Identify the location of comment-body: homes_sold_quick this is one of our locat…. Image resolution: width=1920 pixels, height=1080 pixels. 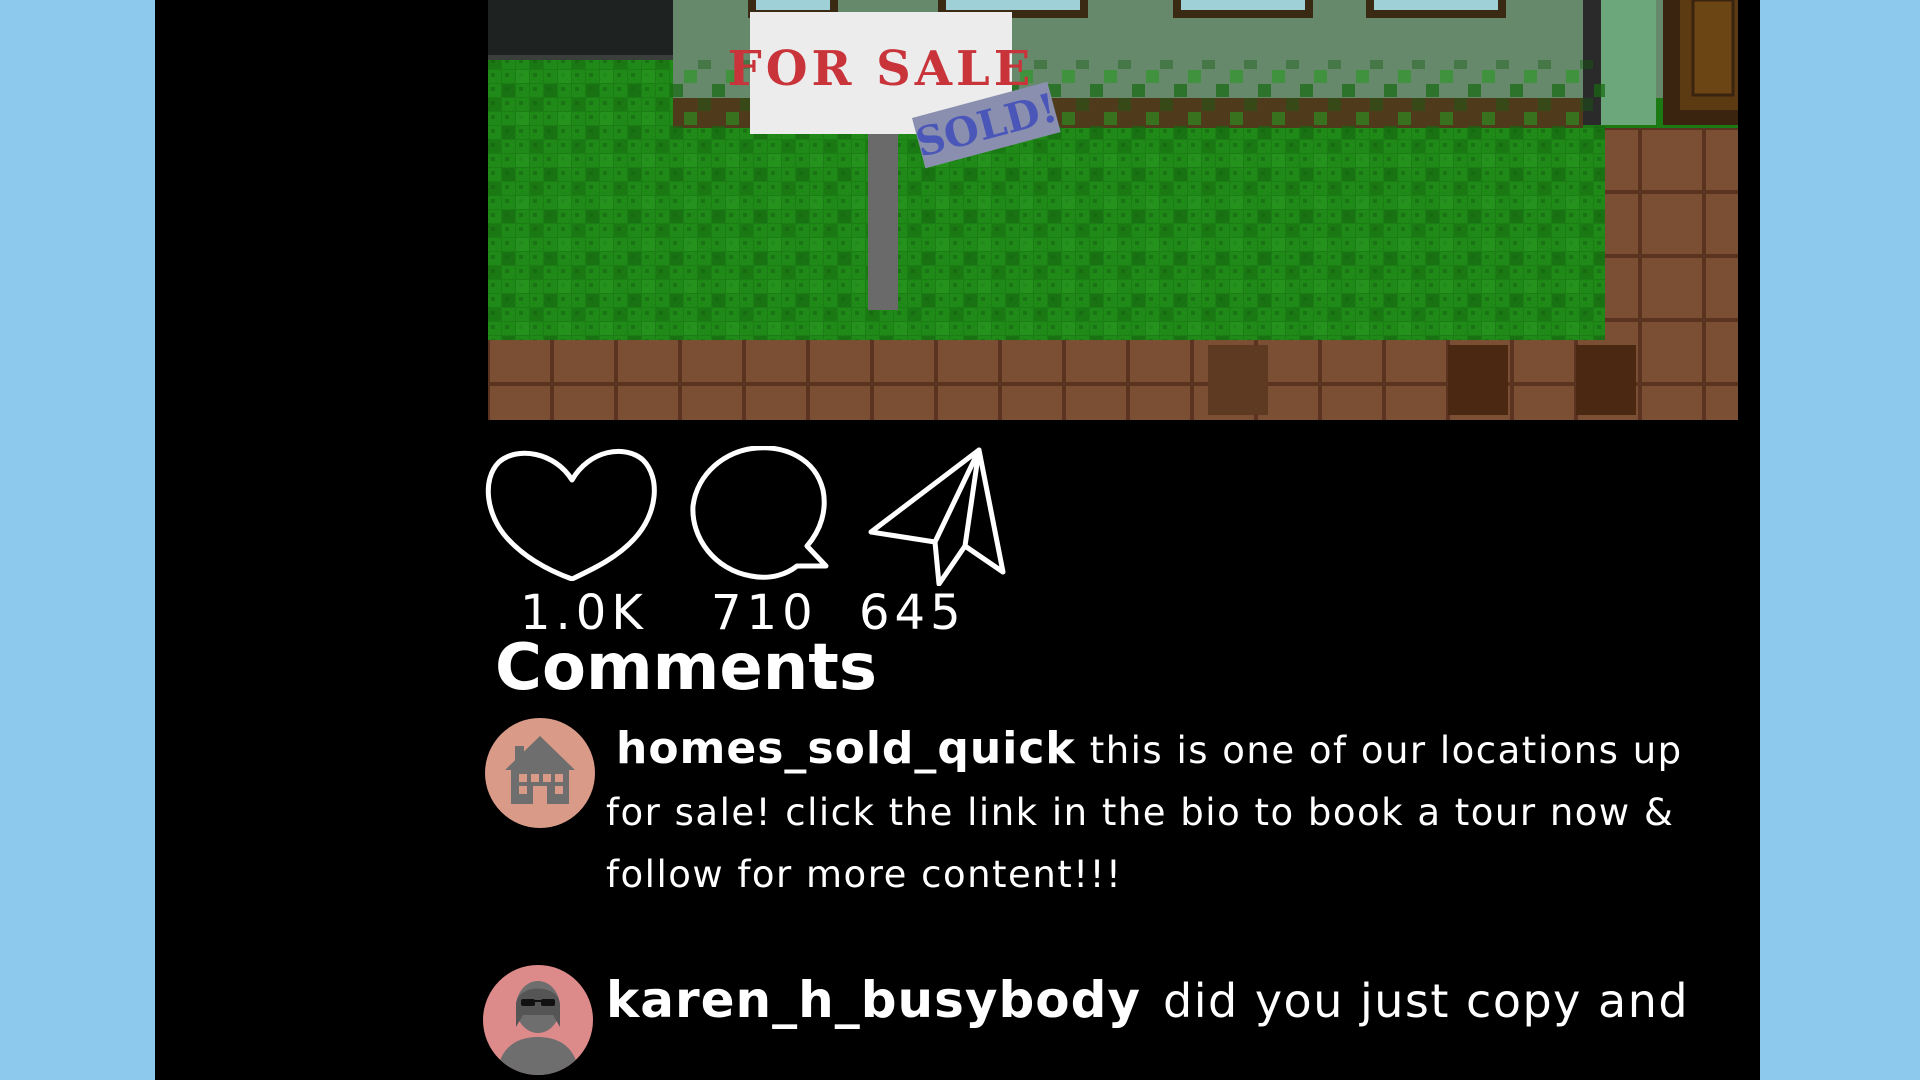
(1146, 812).